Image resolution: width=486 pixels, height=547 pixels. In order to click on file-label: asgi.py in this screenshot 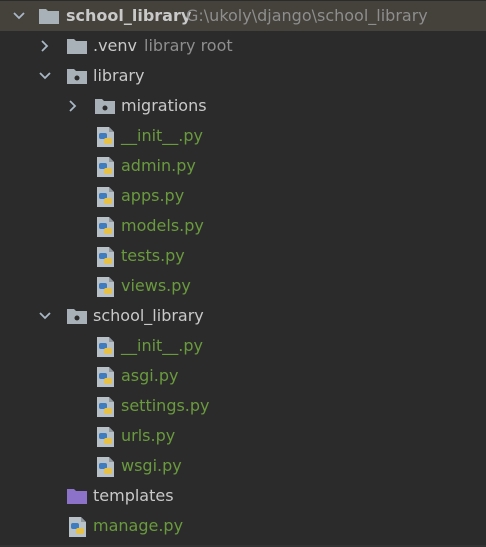, I will do `click(150, 375)`.